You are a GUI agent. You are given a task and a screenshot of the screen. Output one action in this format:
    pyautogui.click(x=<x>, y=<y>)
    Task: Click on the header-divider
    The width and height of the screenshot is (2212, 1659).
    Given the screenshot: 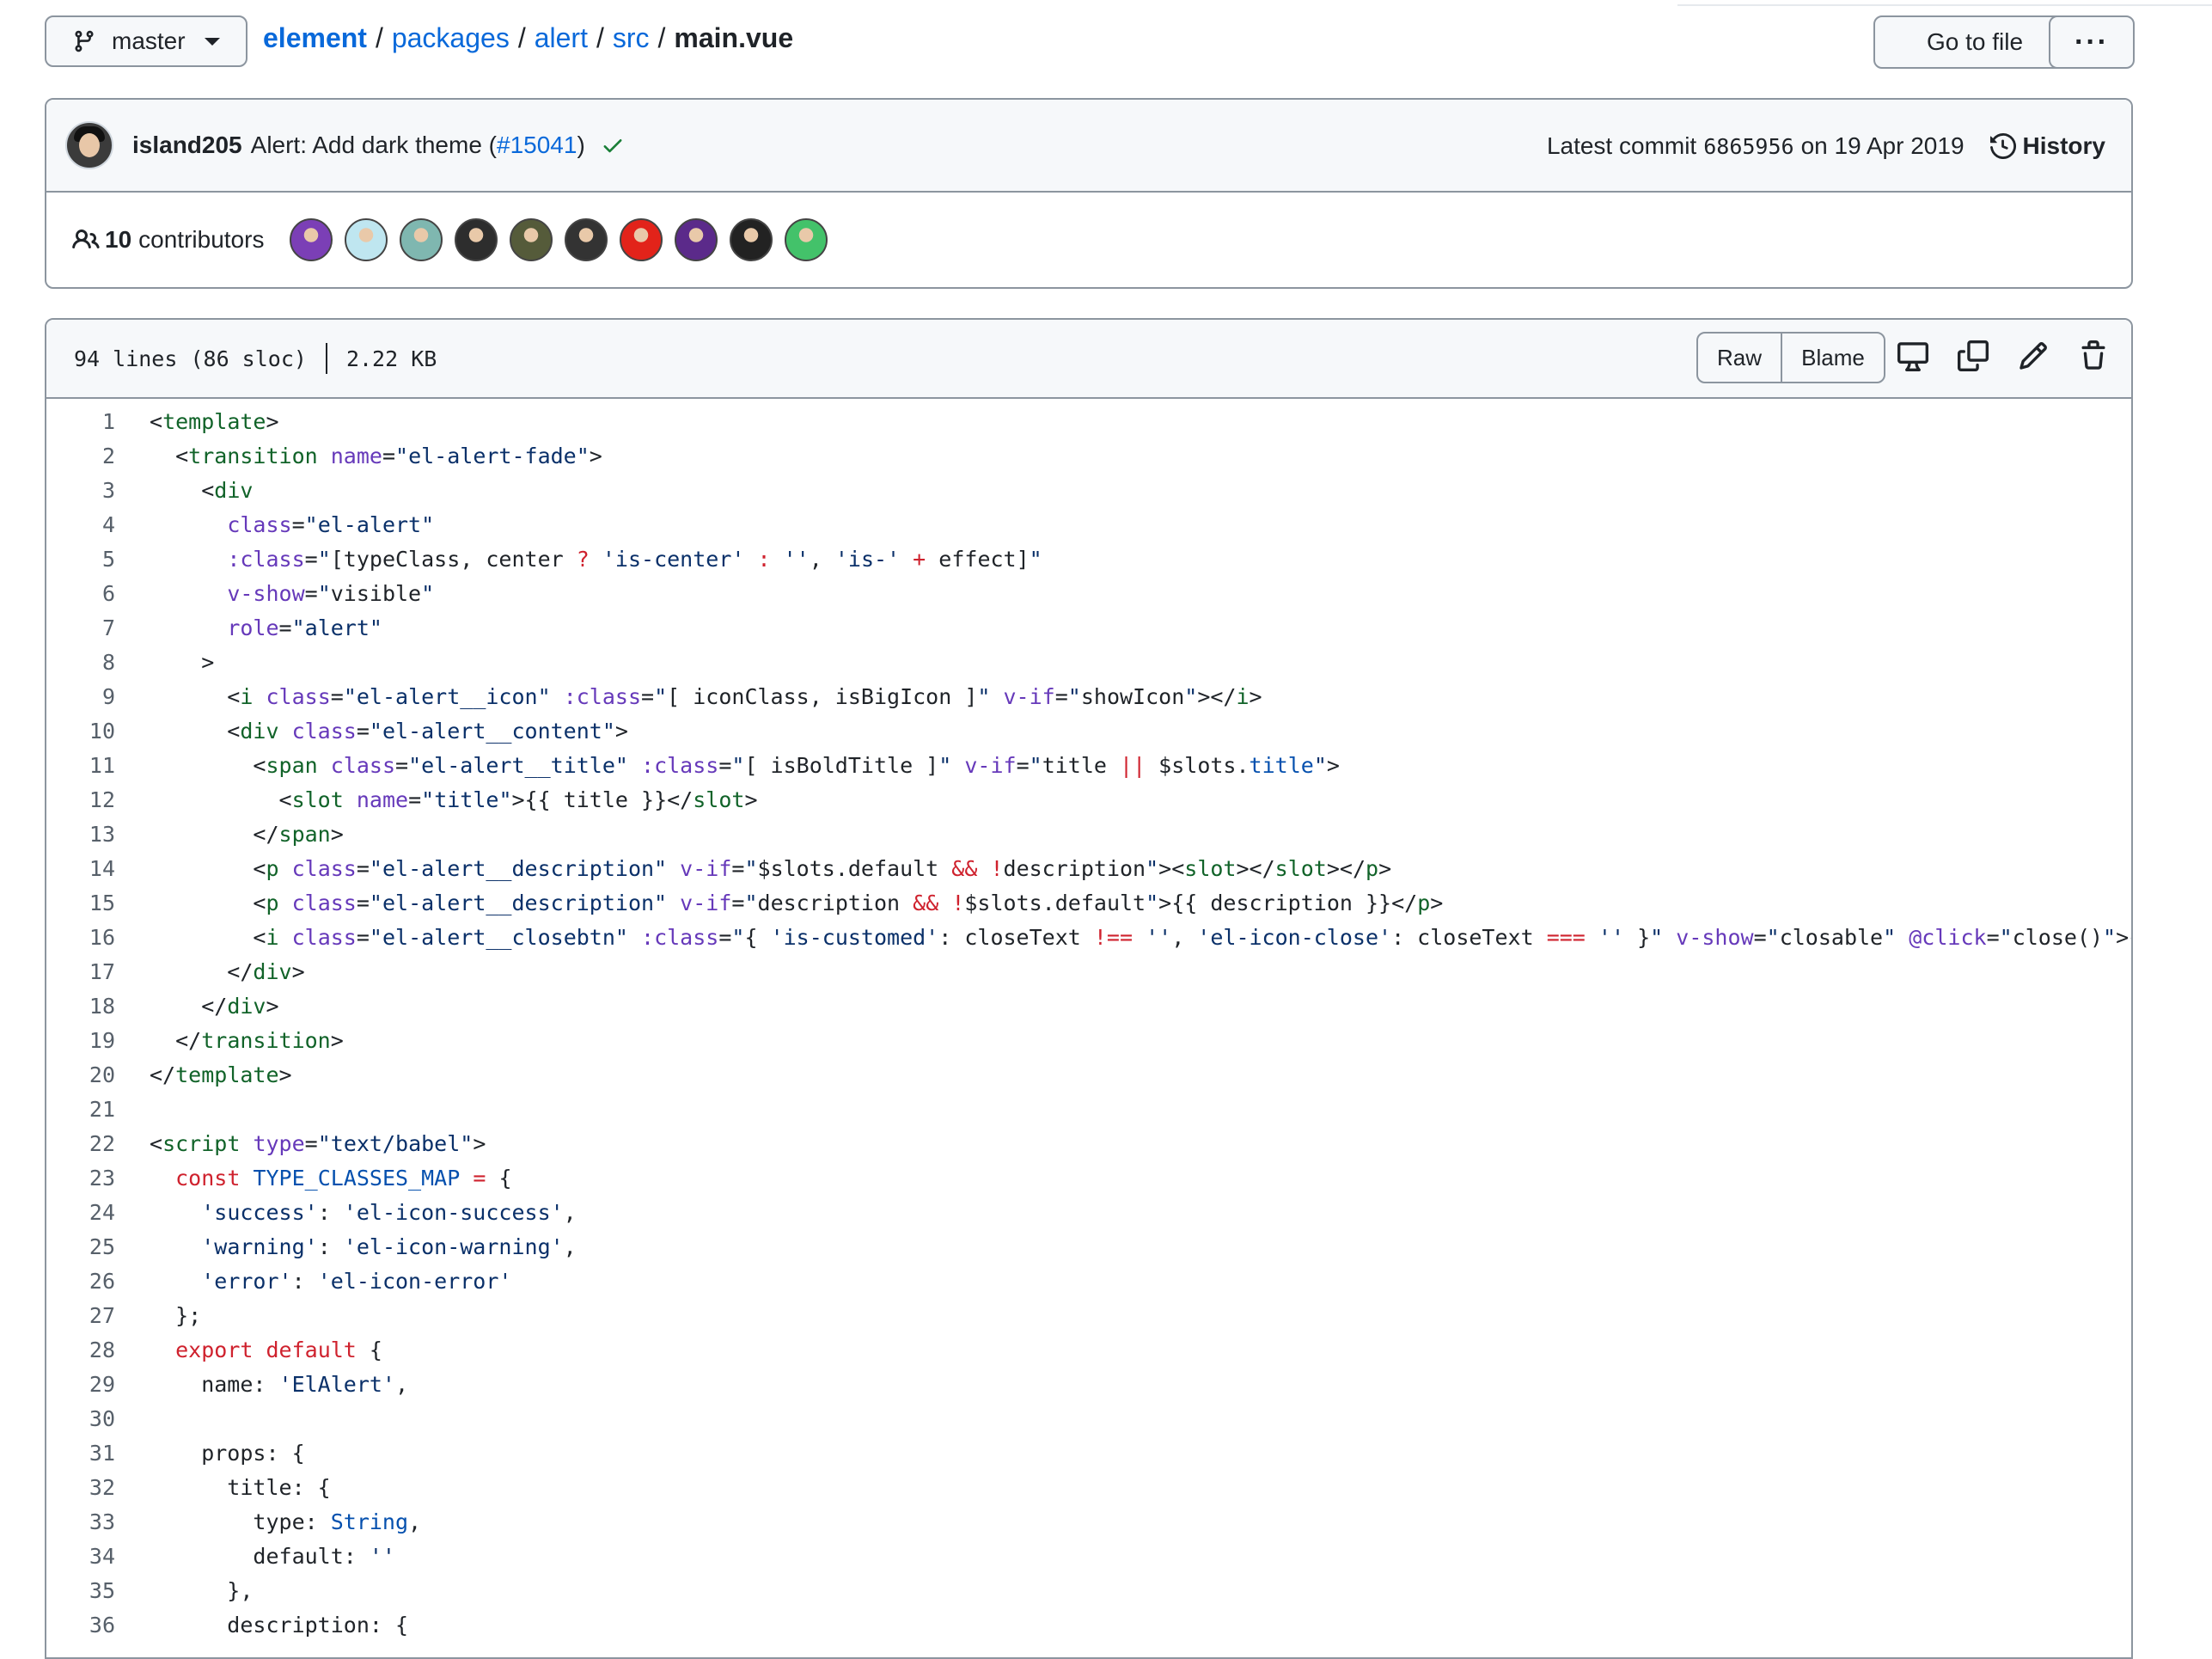 What is the action you would take?
    pyautogui.click(x=326, y=358)
    